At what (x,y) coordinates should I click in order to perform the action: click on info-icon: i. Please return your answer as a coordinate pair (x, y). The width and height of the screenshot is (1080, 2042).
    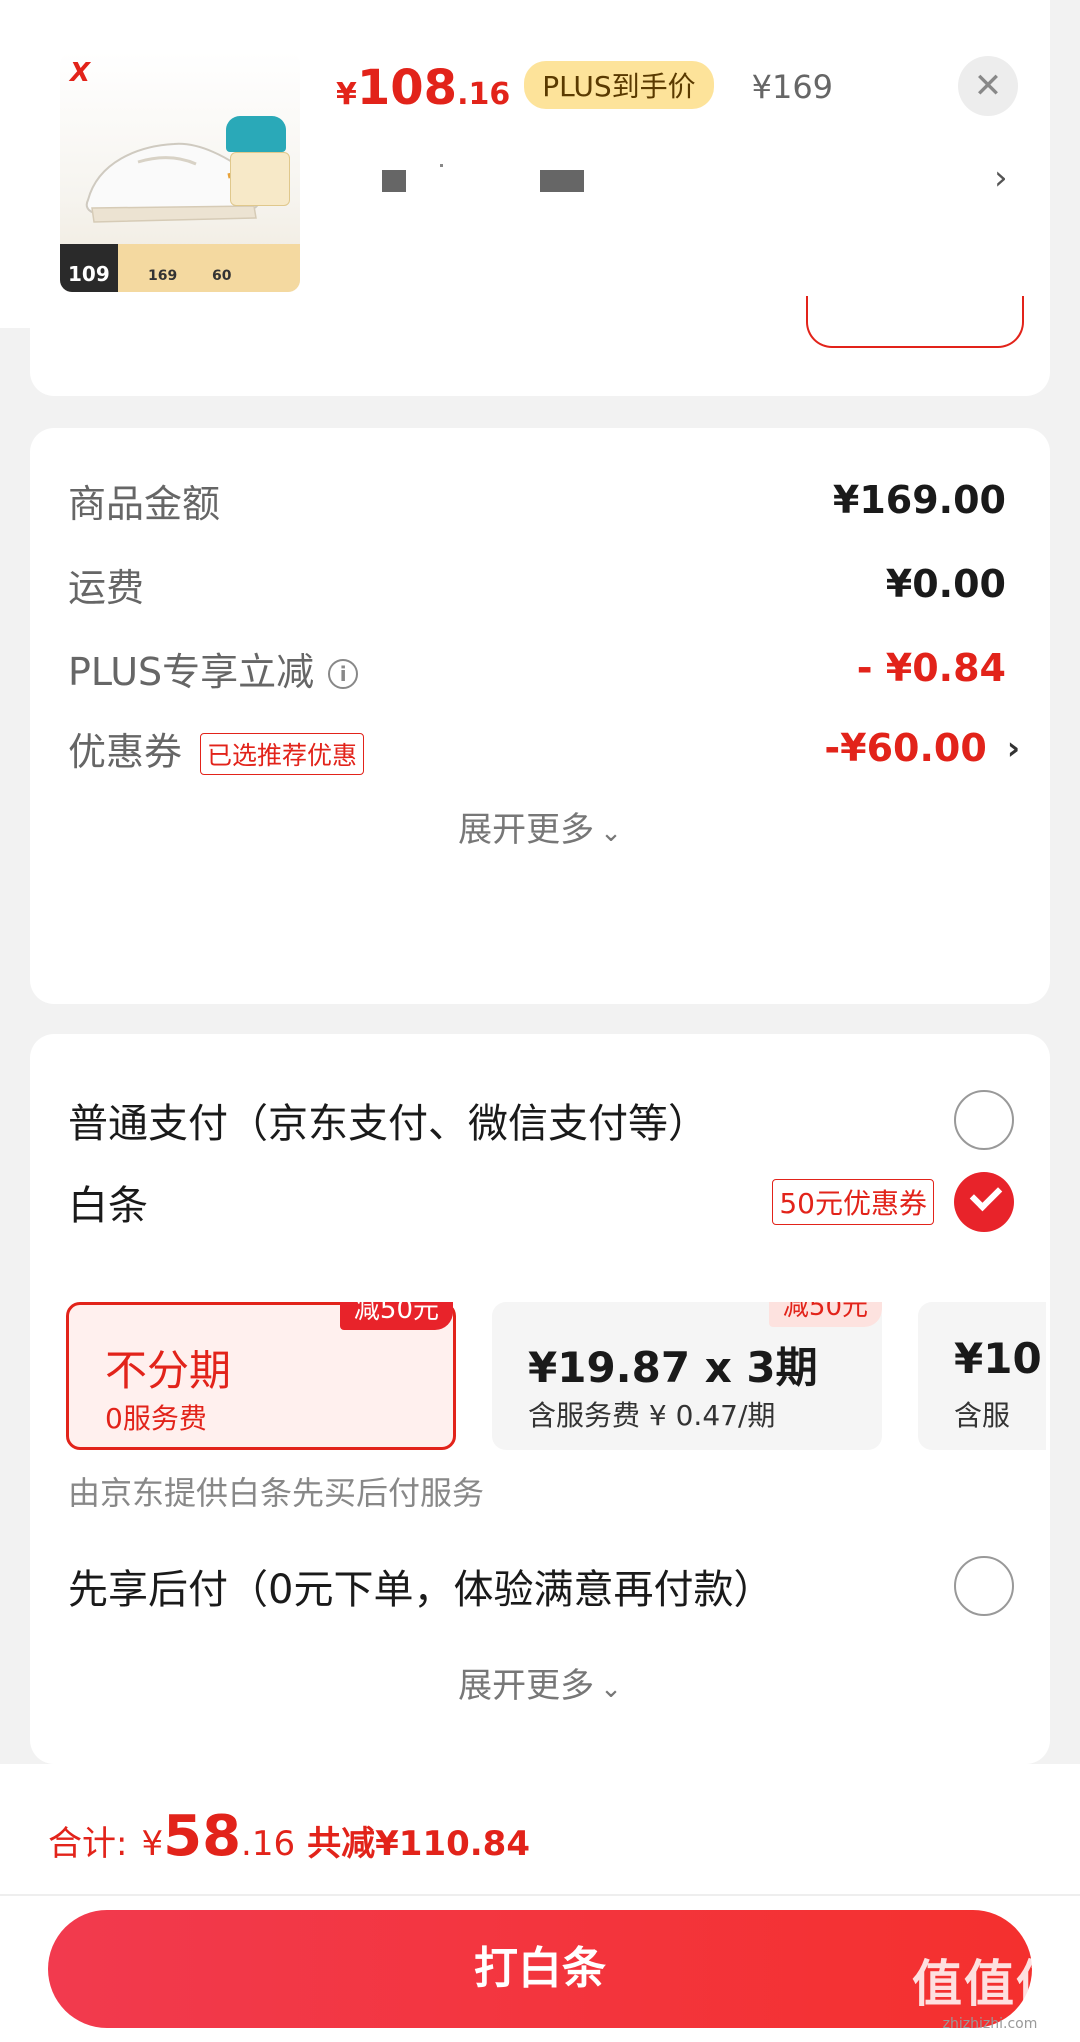
    Looking at the image, I should click on (343, 674).